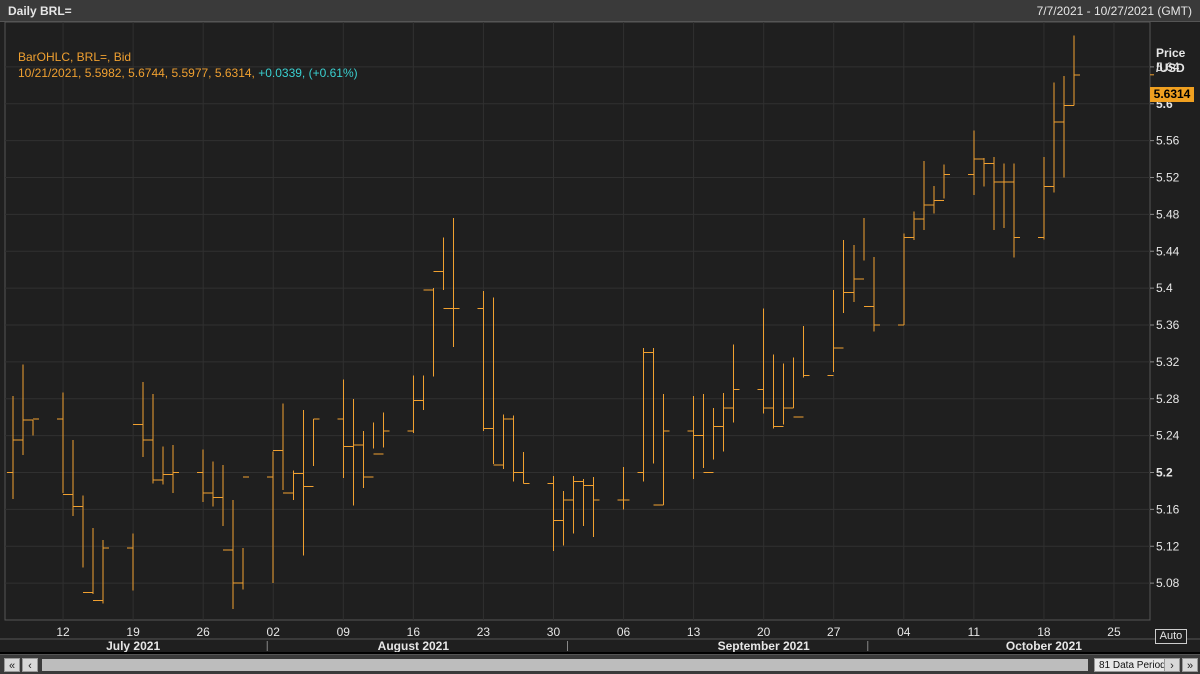 Image resolution: width=1200 pixels, height=674 pixels. What do you see at coordinates (974, 632) in the screenshot?
I see `x-tick-label: 11` at bounding box center [974, 632].